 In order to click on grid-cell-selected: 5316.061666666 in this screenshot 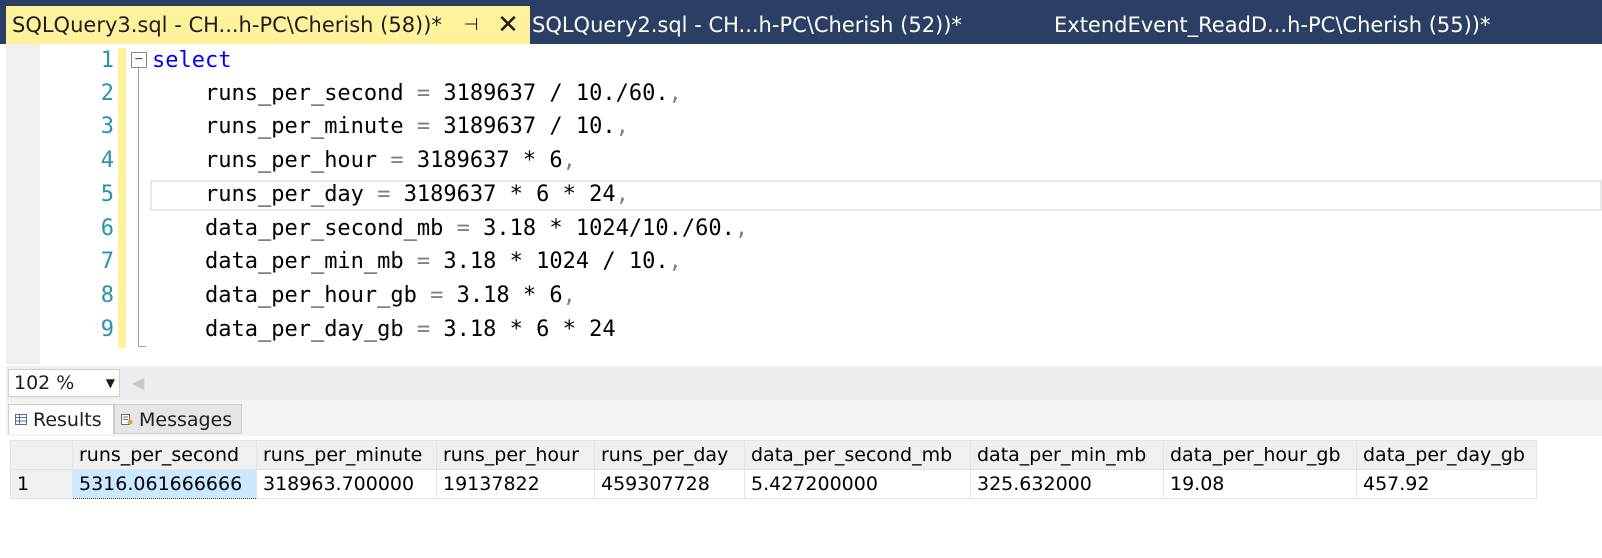, I will do `click(164, 484)`.